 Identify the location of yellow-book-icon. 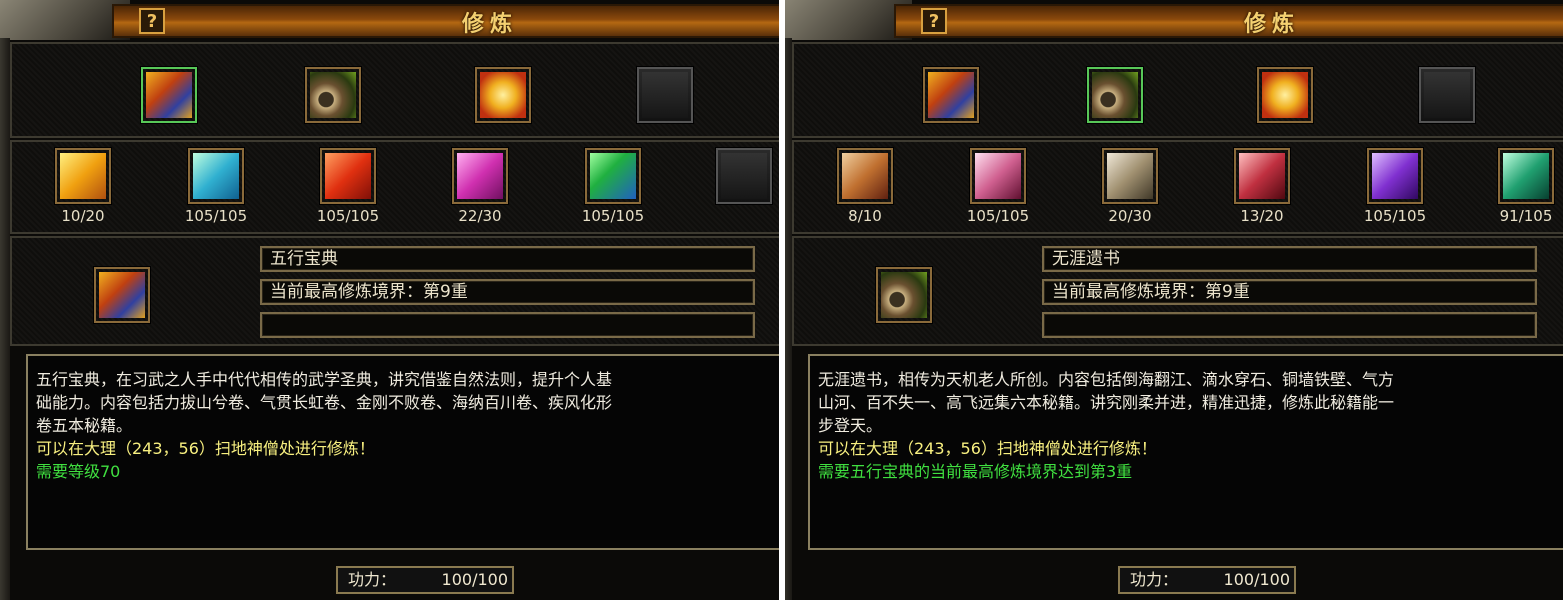
(83, 176).